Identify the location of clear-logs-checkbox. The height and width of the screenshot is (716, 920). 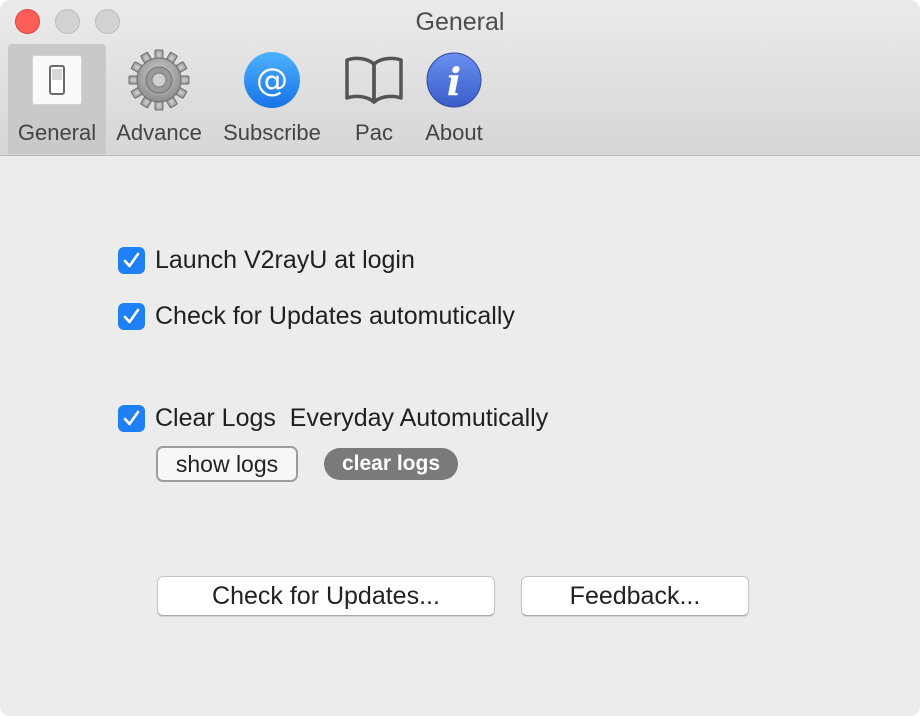
(131, 418).